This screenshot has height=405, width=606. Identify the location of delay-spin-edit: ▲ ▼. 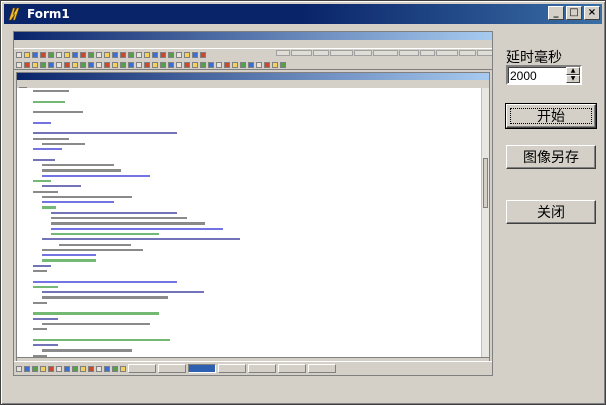
(544, 75).